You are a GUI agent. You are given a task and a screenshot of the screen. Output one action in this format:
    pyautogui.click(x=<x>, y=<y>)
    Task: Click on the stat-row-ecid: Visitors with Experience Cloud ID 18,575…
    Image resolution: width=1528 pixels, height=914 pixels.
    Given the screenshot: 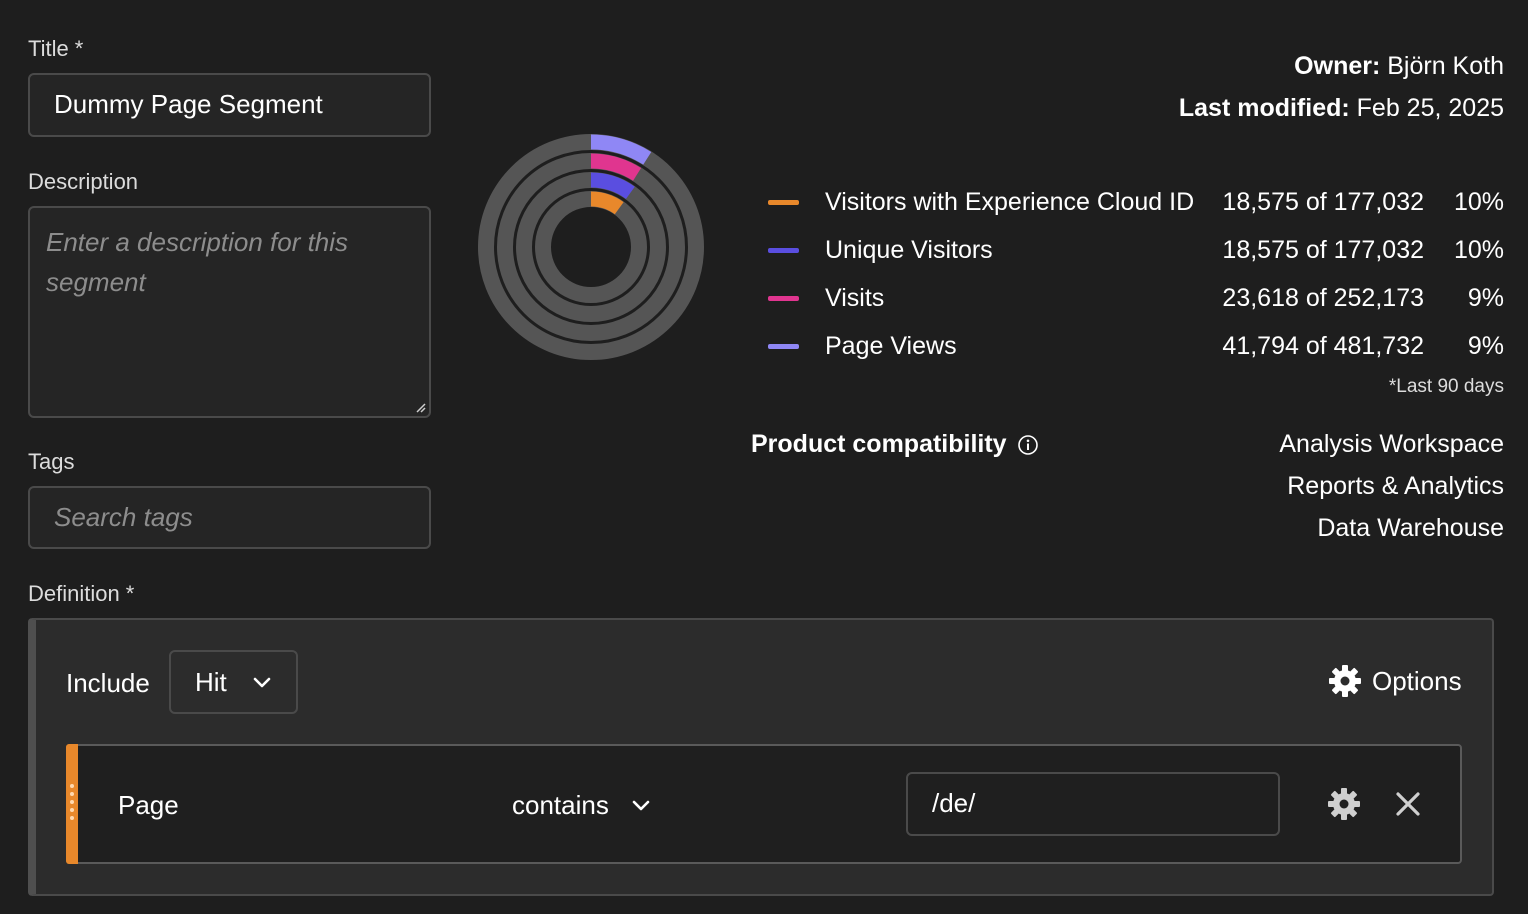 What is the action you would take?
    pyautogui.click(x=1136, y=202)
    